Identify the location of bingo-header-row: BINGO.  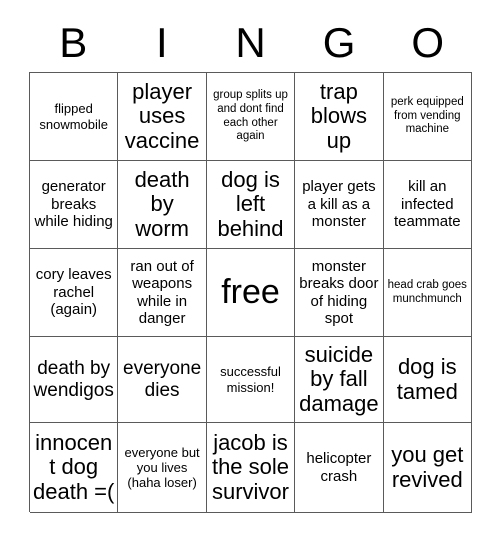
(250, 43).